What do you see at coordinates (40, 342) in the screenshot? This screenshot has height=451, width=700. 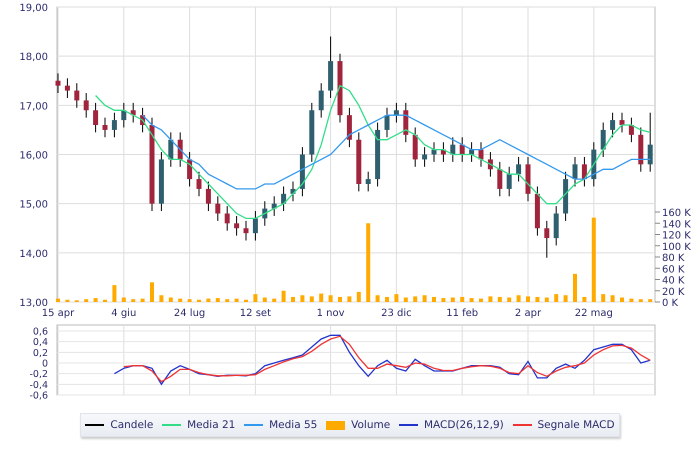 I see `axis-label: 0,4` at bounding box center [40, 342].